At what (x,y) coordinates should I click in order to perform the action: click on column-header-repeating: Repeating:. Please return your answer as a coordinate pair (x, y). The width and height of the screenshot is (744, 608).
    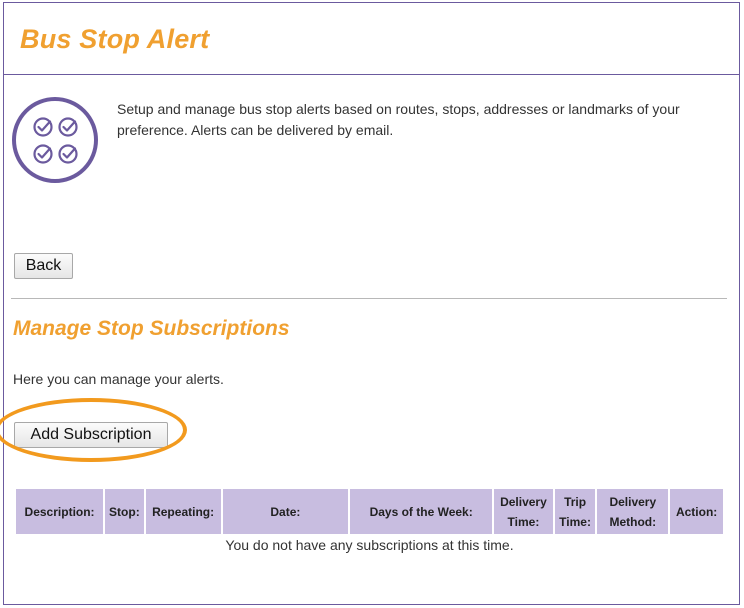
    Looking at the image, I should click on (183, 511).